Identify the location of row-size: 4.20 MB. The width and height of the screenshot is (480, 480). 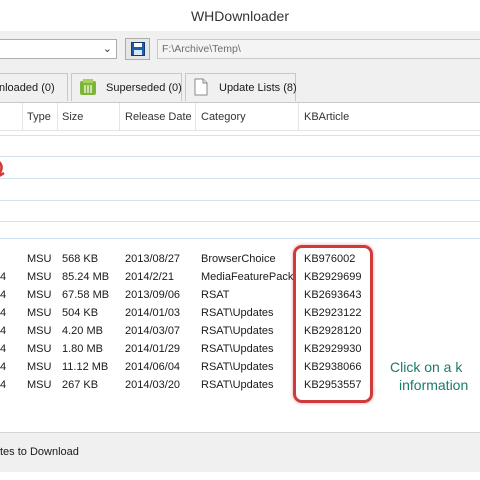
(82, 331).